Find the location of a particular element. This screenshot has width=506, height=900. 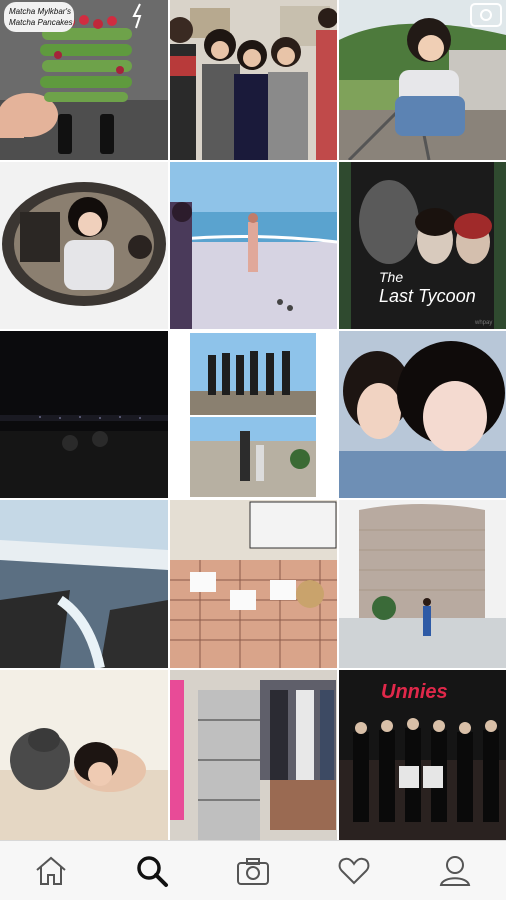

bottom-tab-bar is located at coordinates (253, 870).